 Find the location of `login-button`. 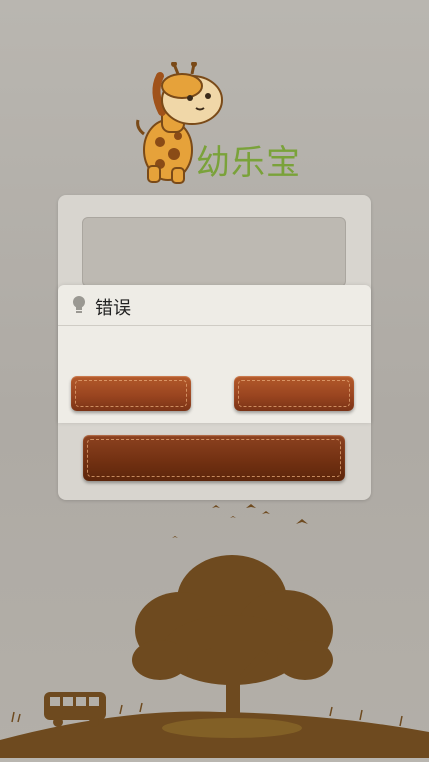

login-button is located at coordinates (214, 458).